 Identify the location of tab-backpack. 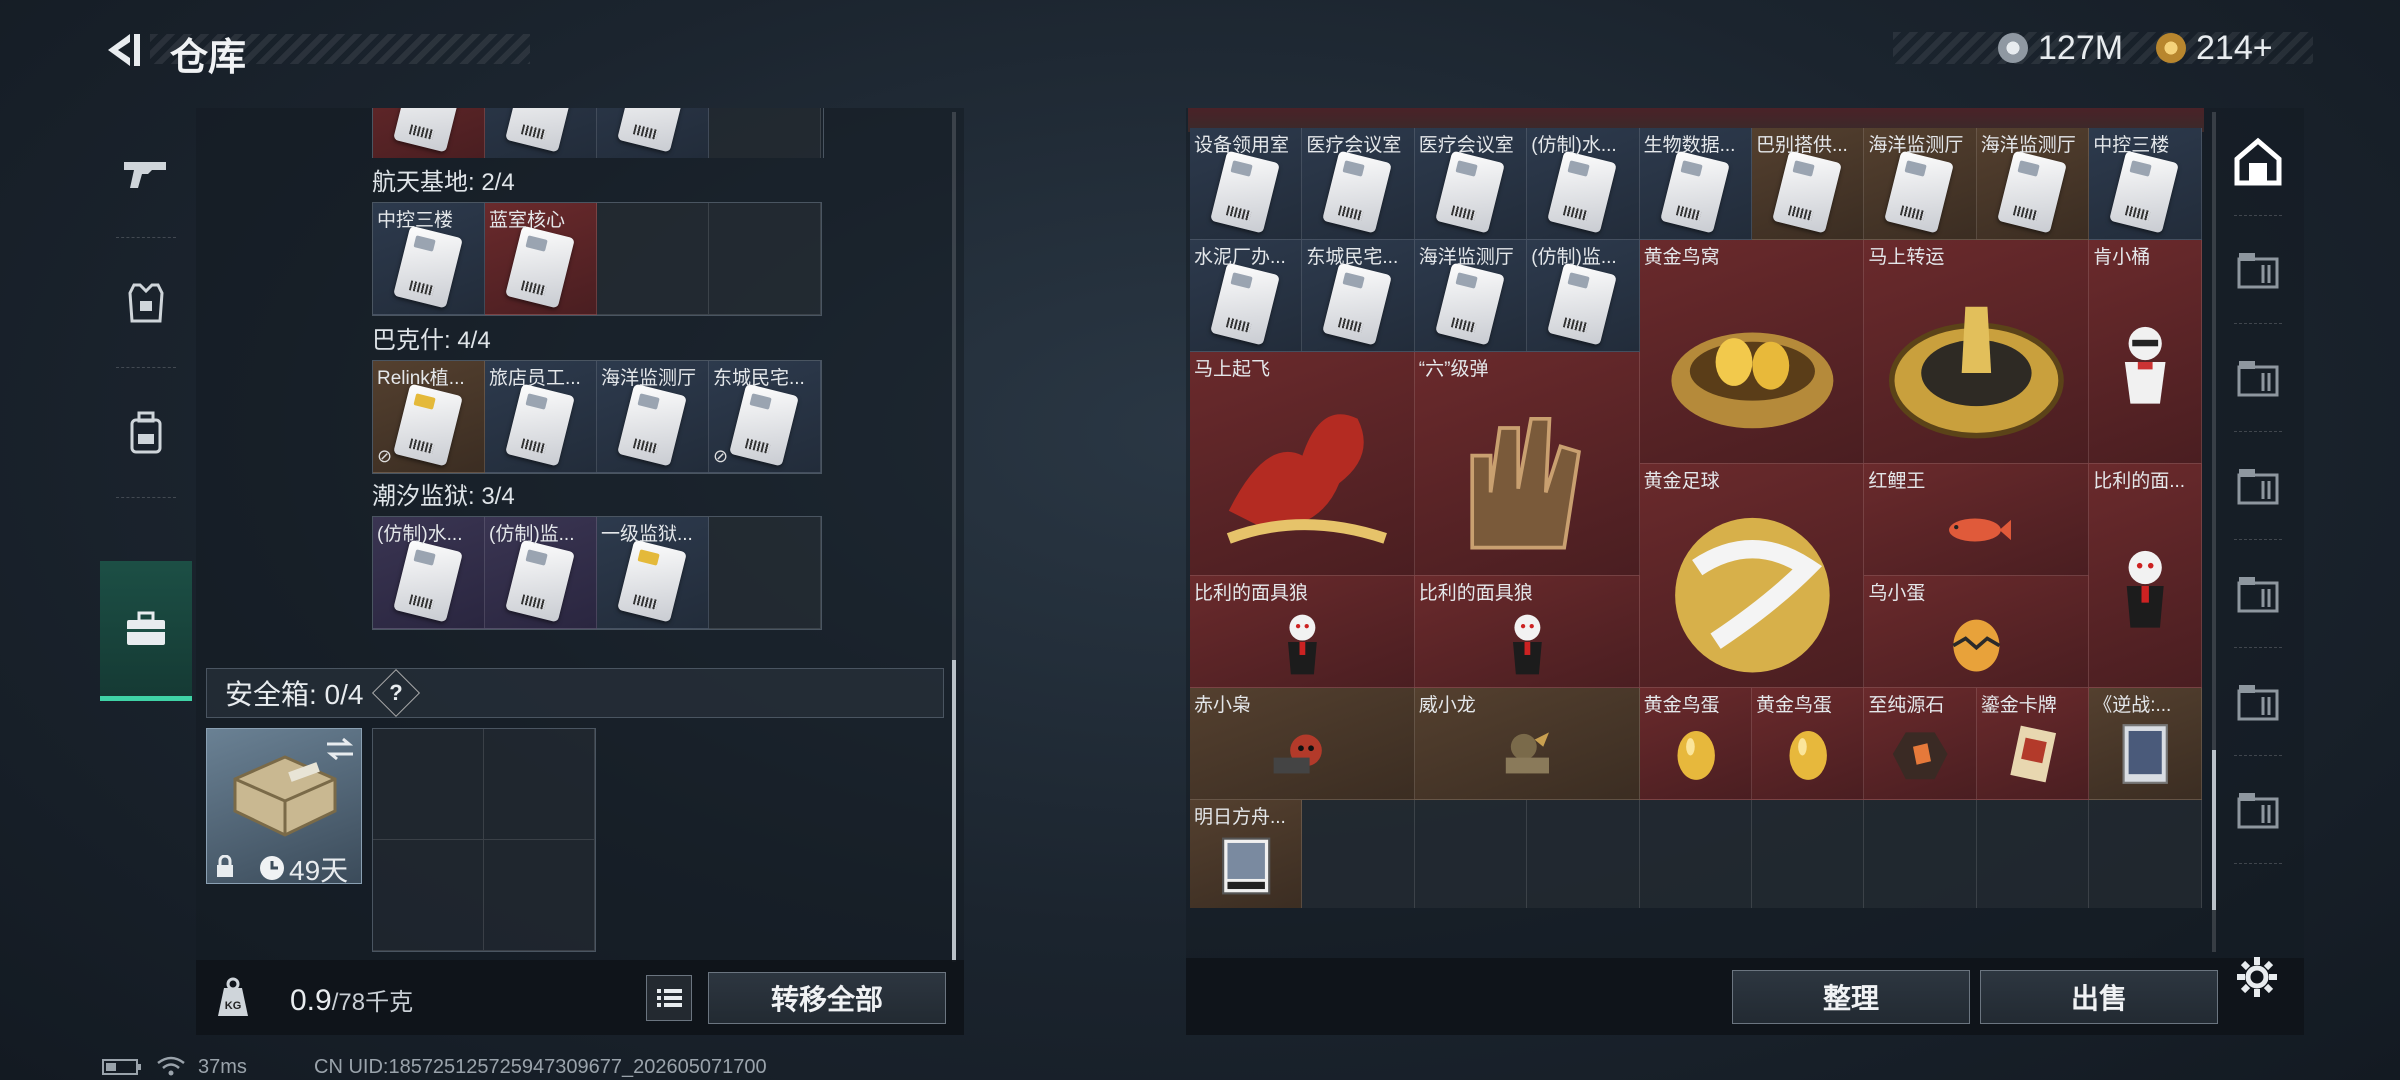
(146, 433).